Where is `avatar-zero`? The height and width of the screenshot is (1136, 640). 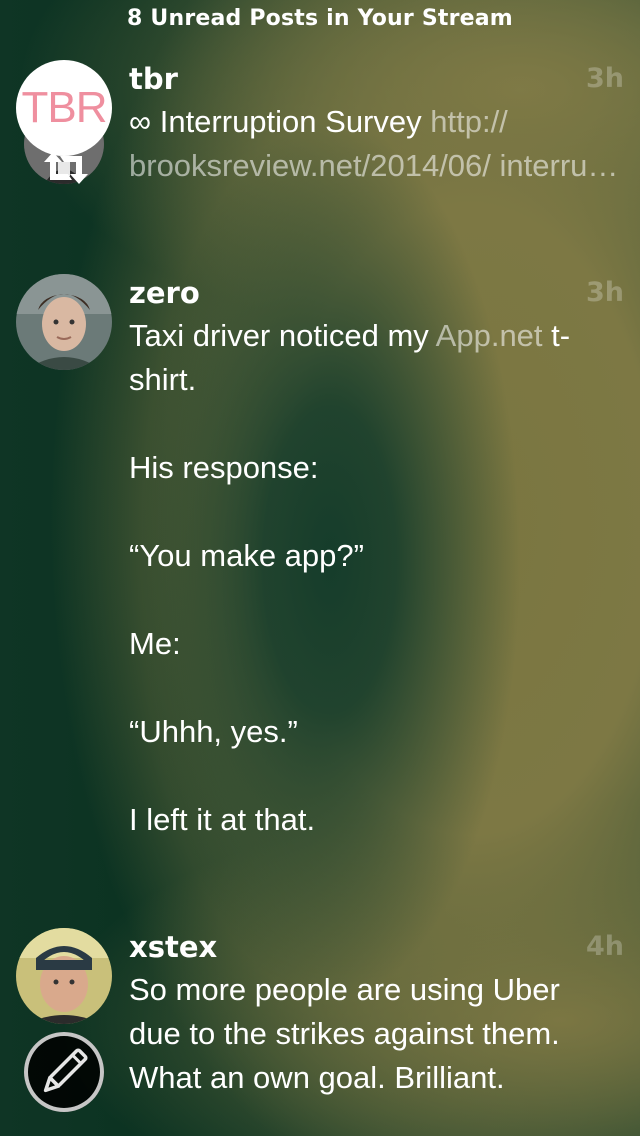 avatar-zero is located at coordinates (64, 322).